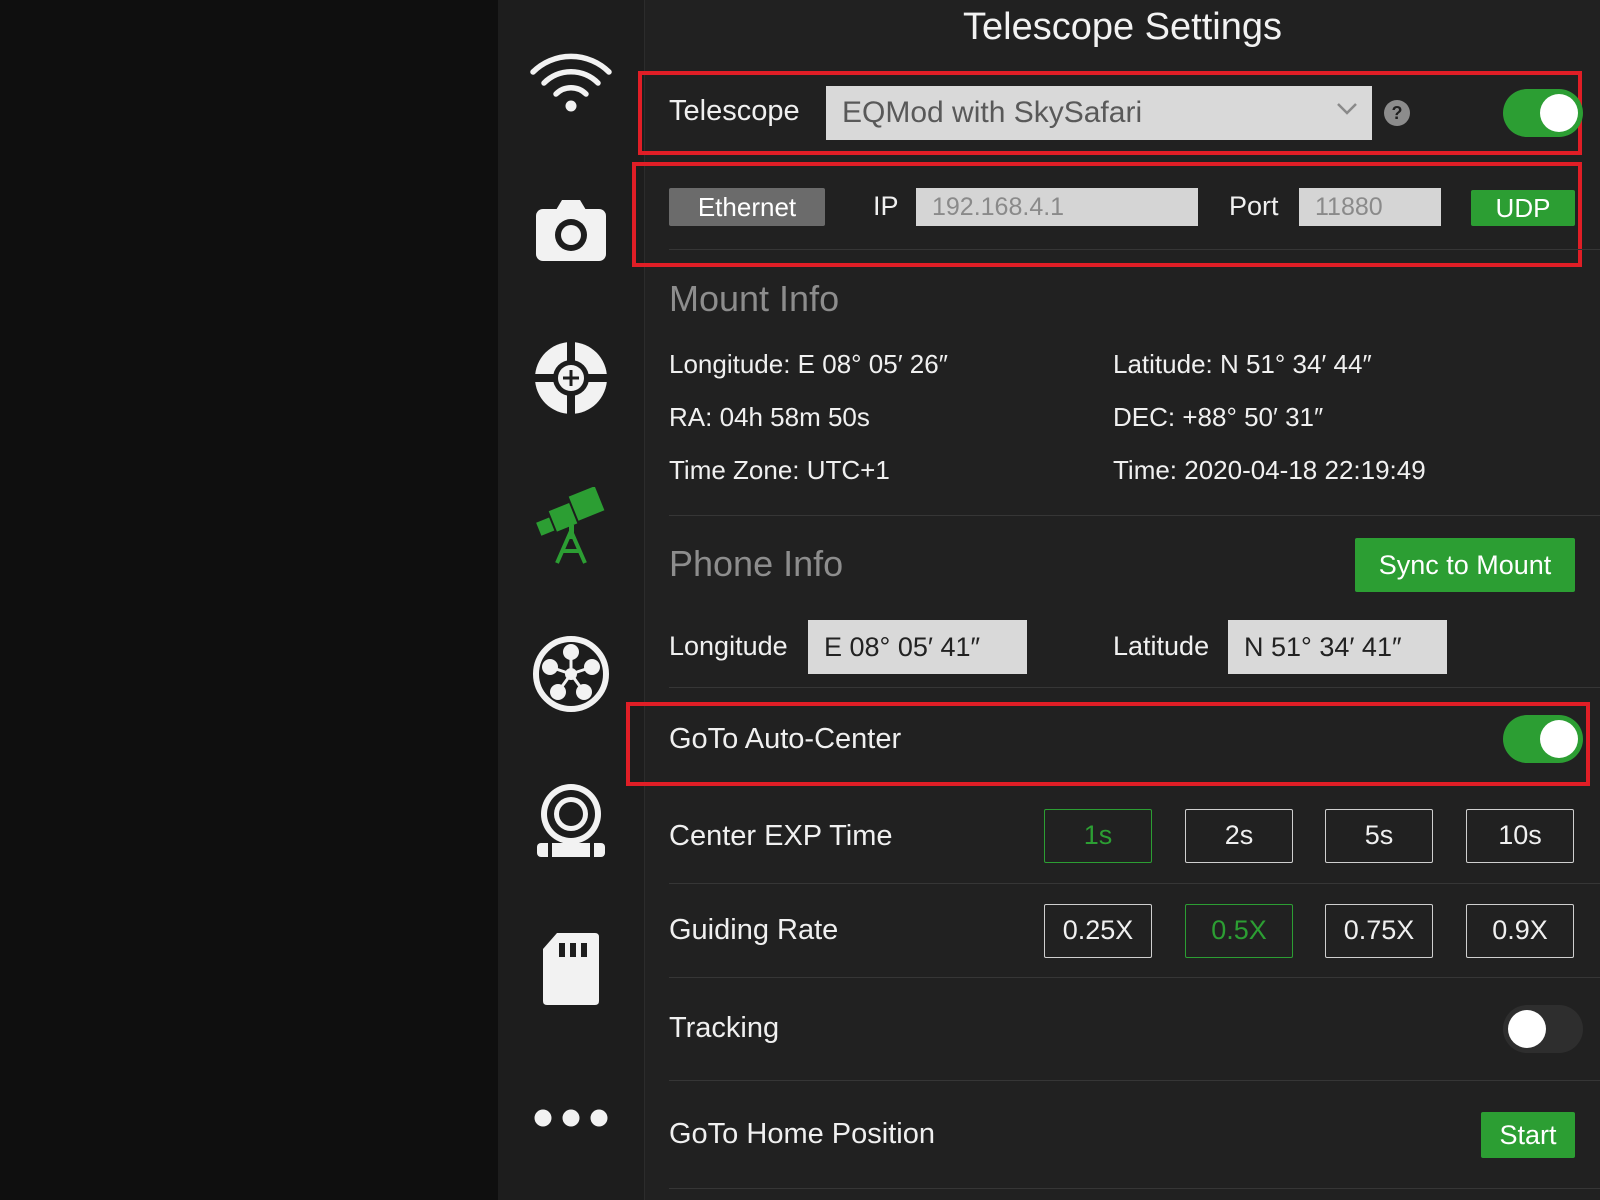 Image resolution: width=1600 pixels, height=1200 pixels. Describe the element at coordinates (1122, 27) in the screenshot. I see `page-title: Telescope Settings` at that location.